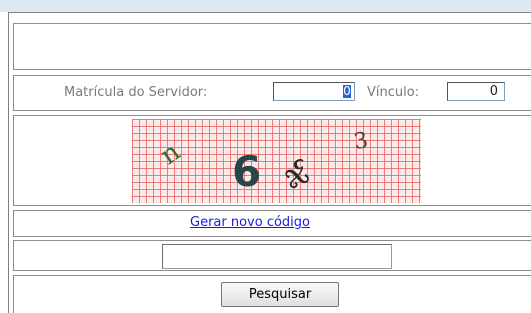 The height and width of the screenshot is (313, 531). I want to click on matricula-input: 0, so click(314, 91).